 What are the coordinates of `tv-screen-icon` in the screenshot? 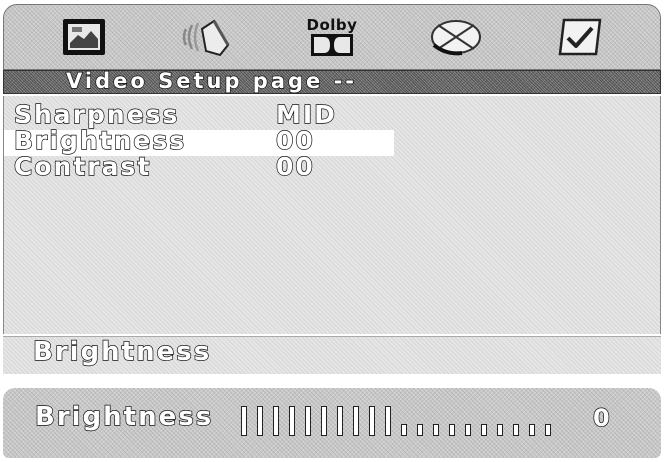 It's located at (84, 37).